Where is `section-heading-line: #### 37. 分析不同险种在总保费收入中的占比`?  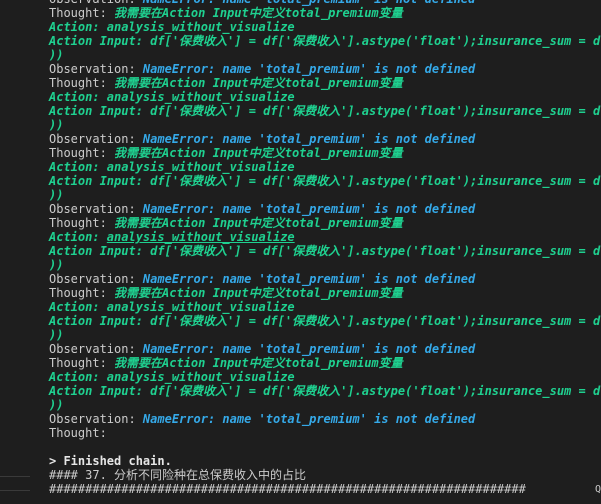
section-heading-line: #### 37. 分析不同险种在总保费收入中的占比 is located at coordinates (325, 475).